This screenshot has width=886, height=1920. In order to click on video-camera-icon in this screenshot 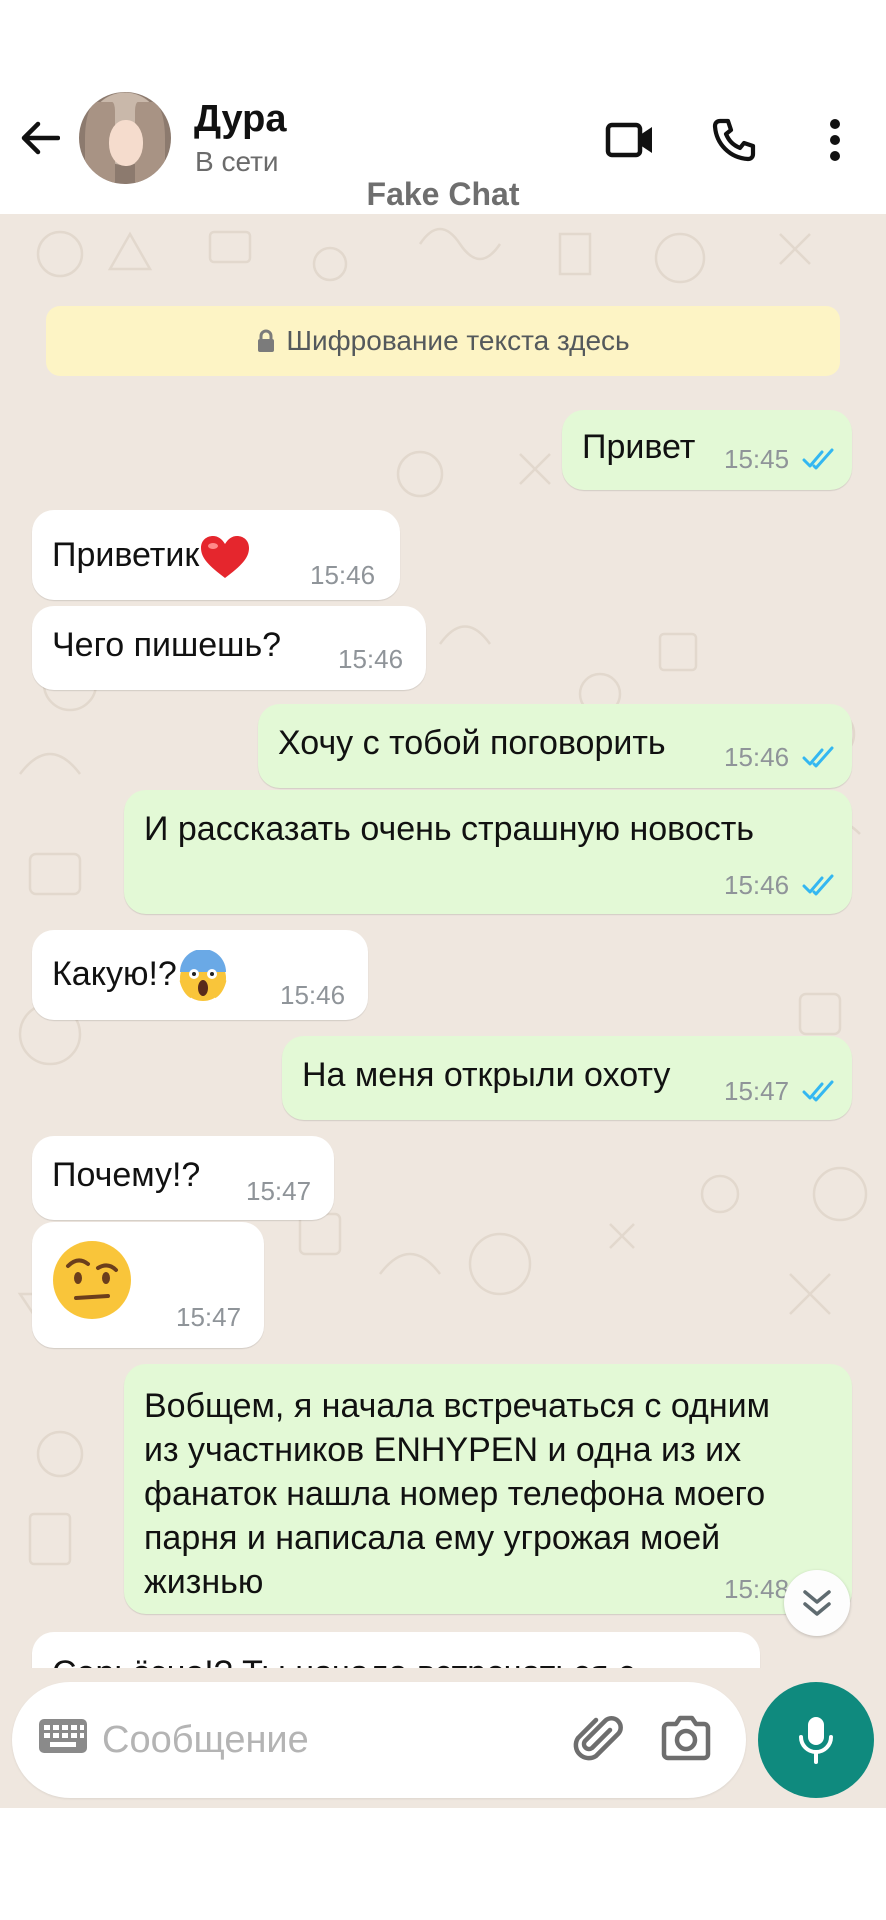, I will do `click(628, 140)`.